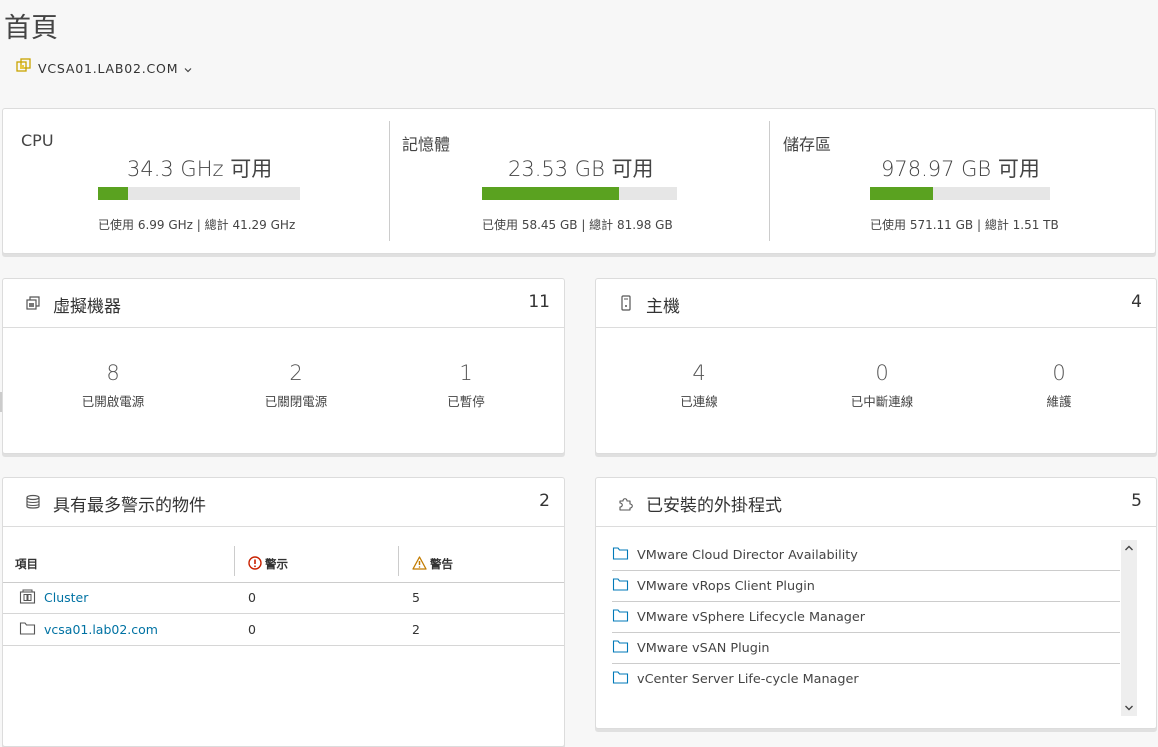 This screenshot has height=747, width=1158. I want to click on alarms-card-header: 具有最多警示的物件 2, so click(283, 502).